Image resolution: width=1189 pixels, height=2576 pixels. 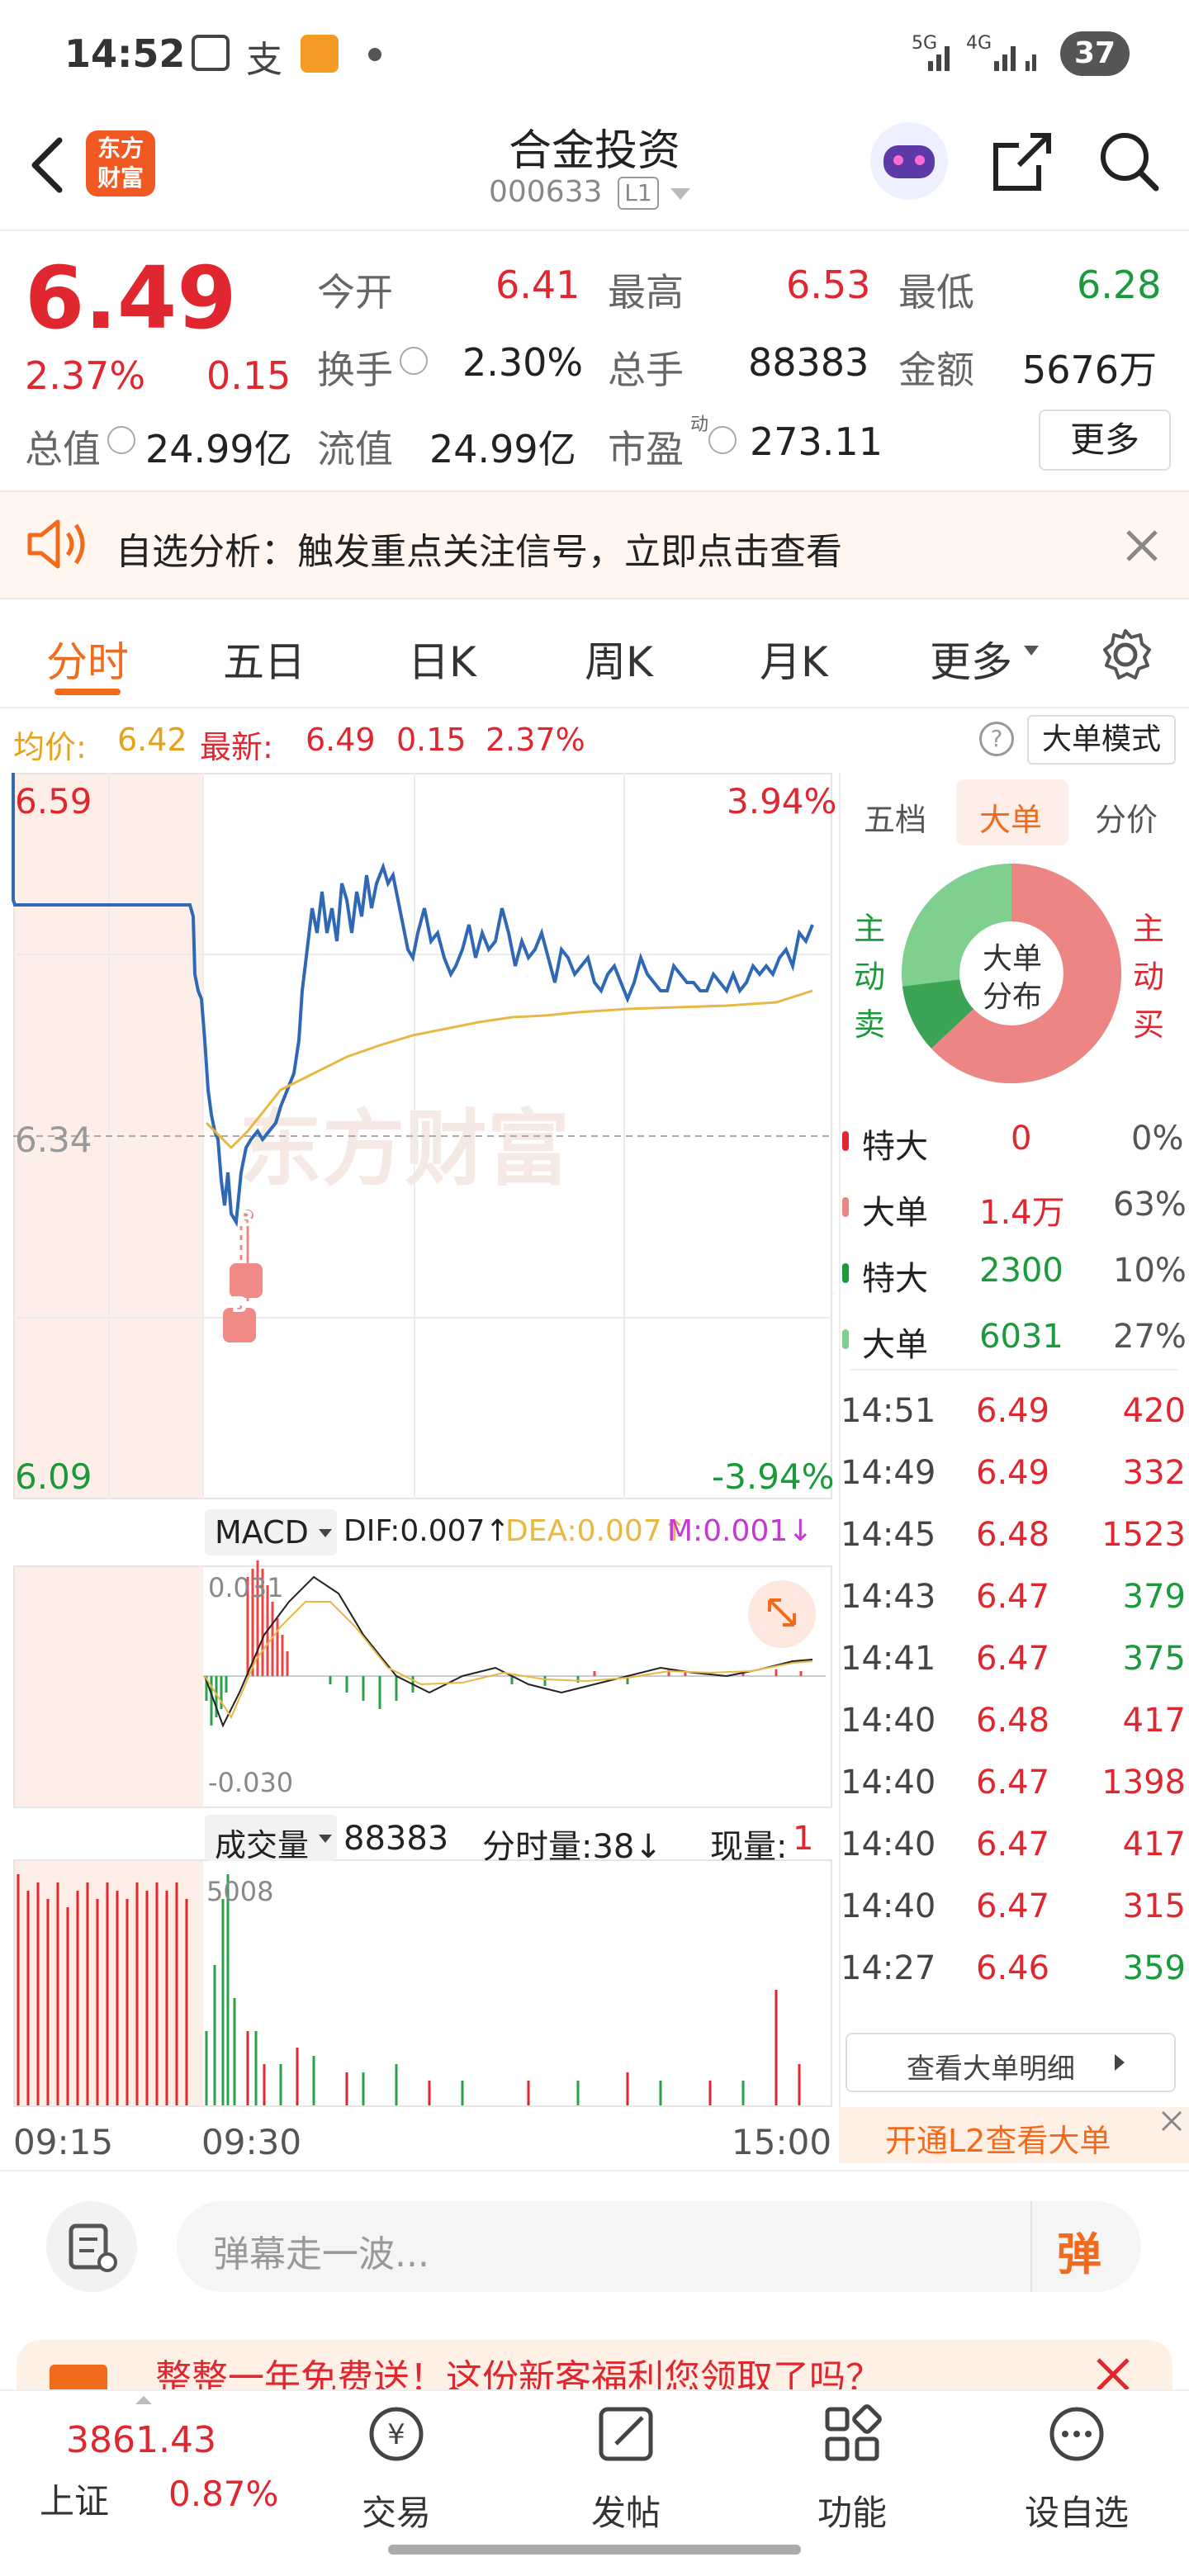 I want to click on trade-price: 6.49, so click(x=1013, y=1411).